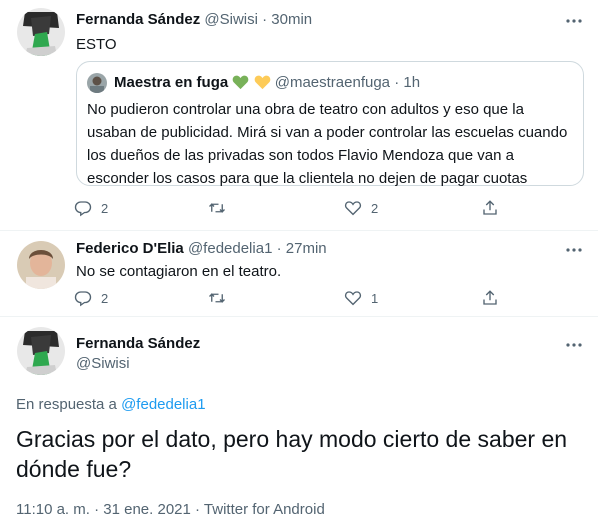 The image size is (598, 515). I want to click on quote-time: 1h, so click(412, 82).